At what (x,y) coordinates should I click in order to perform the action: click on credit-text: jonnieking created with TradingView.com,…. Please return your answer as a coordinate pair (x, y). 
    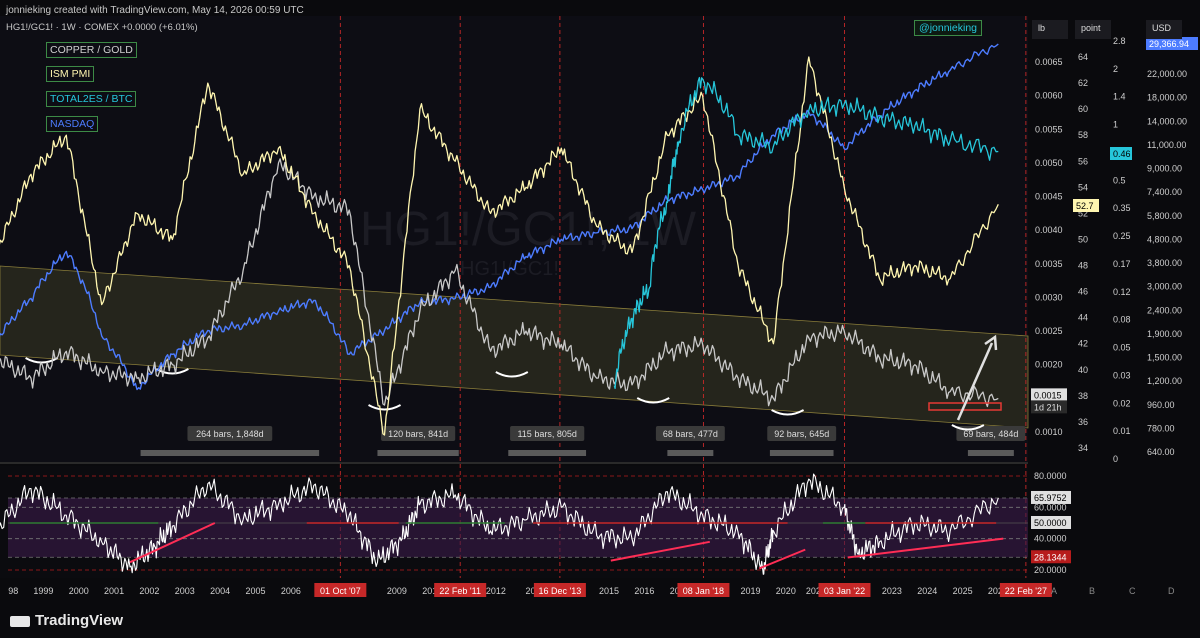
    Looking at the image, I should click on (155, 10).